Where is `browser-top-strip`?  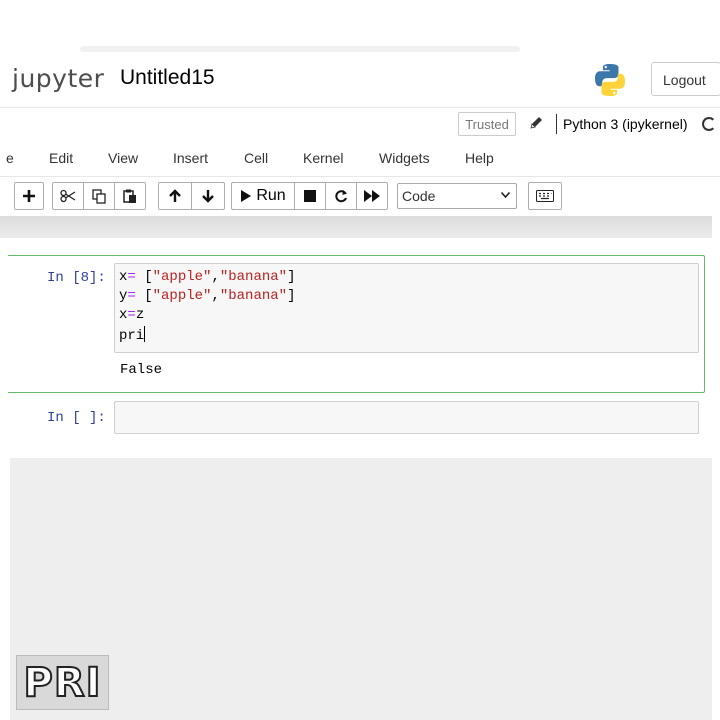
browser-top-strip is located at coordinates (360, 26).